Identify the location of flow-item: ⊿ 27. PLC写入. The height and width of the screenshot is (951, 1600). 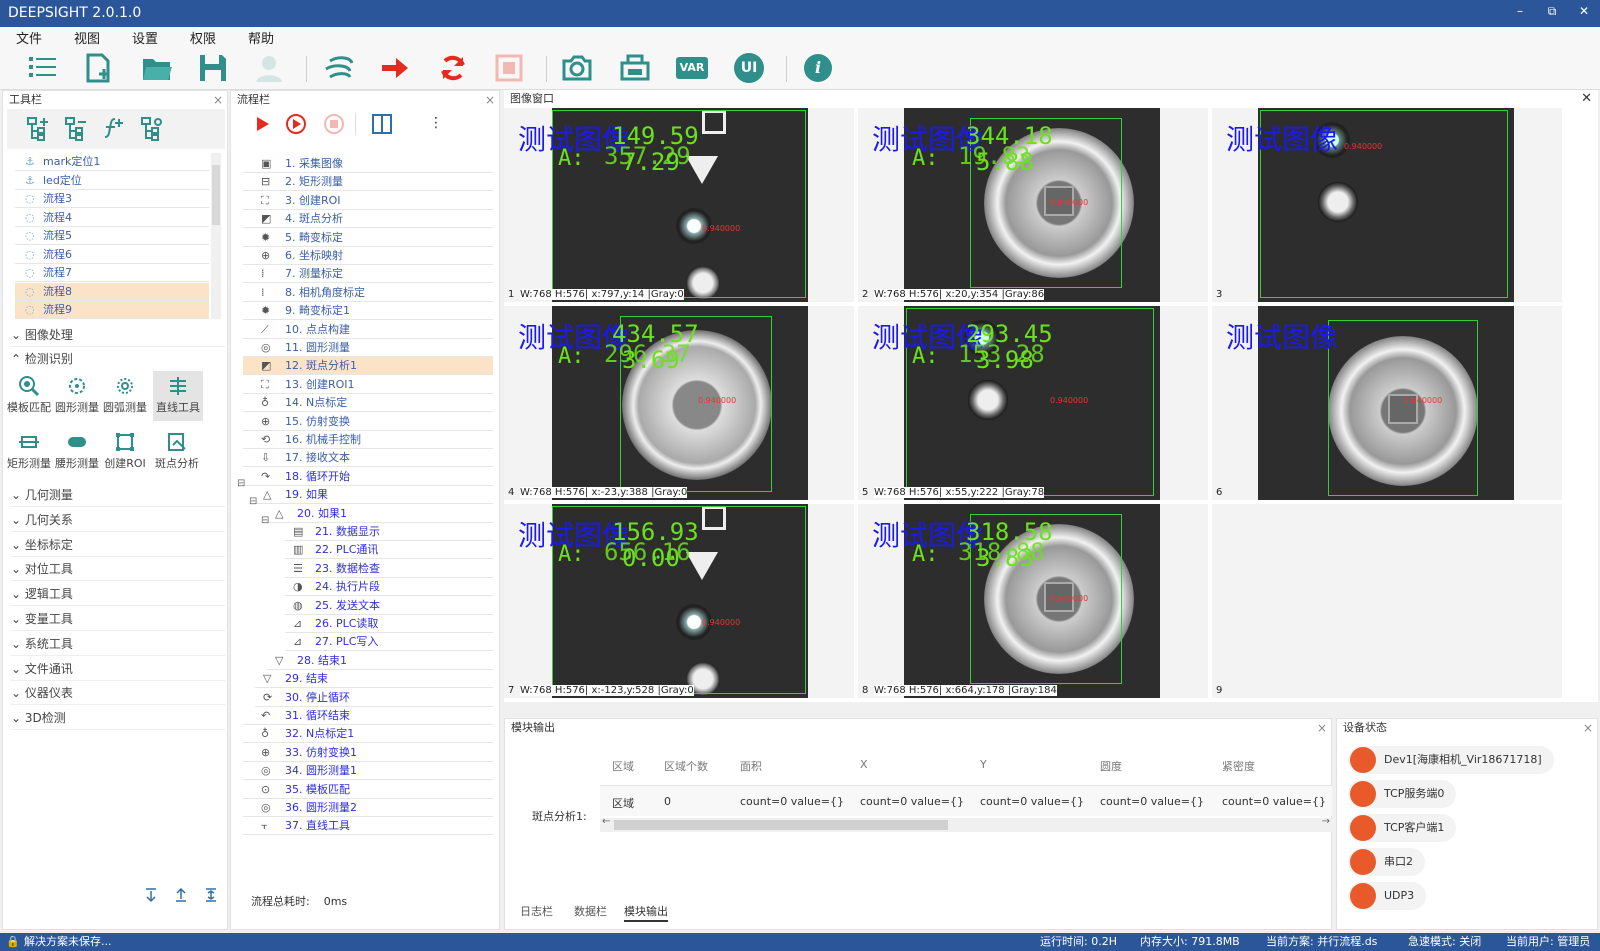
(389, 642).